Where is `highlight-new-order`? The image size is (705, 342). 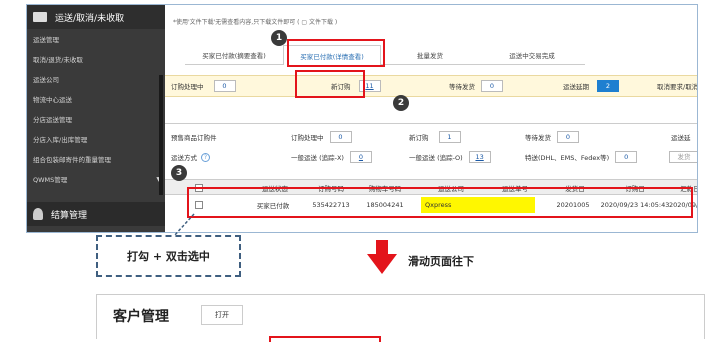
highlight-new-order is located at coordinates (330, 84).